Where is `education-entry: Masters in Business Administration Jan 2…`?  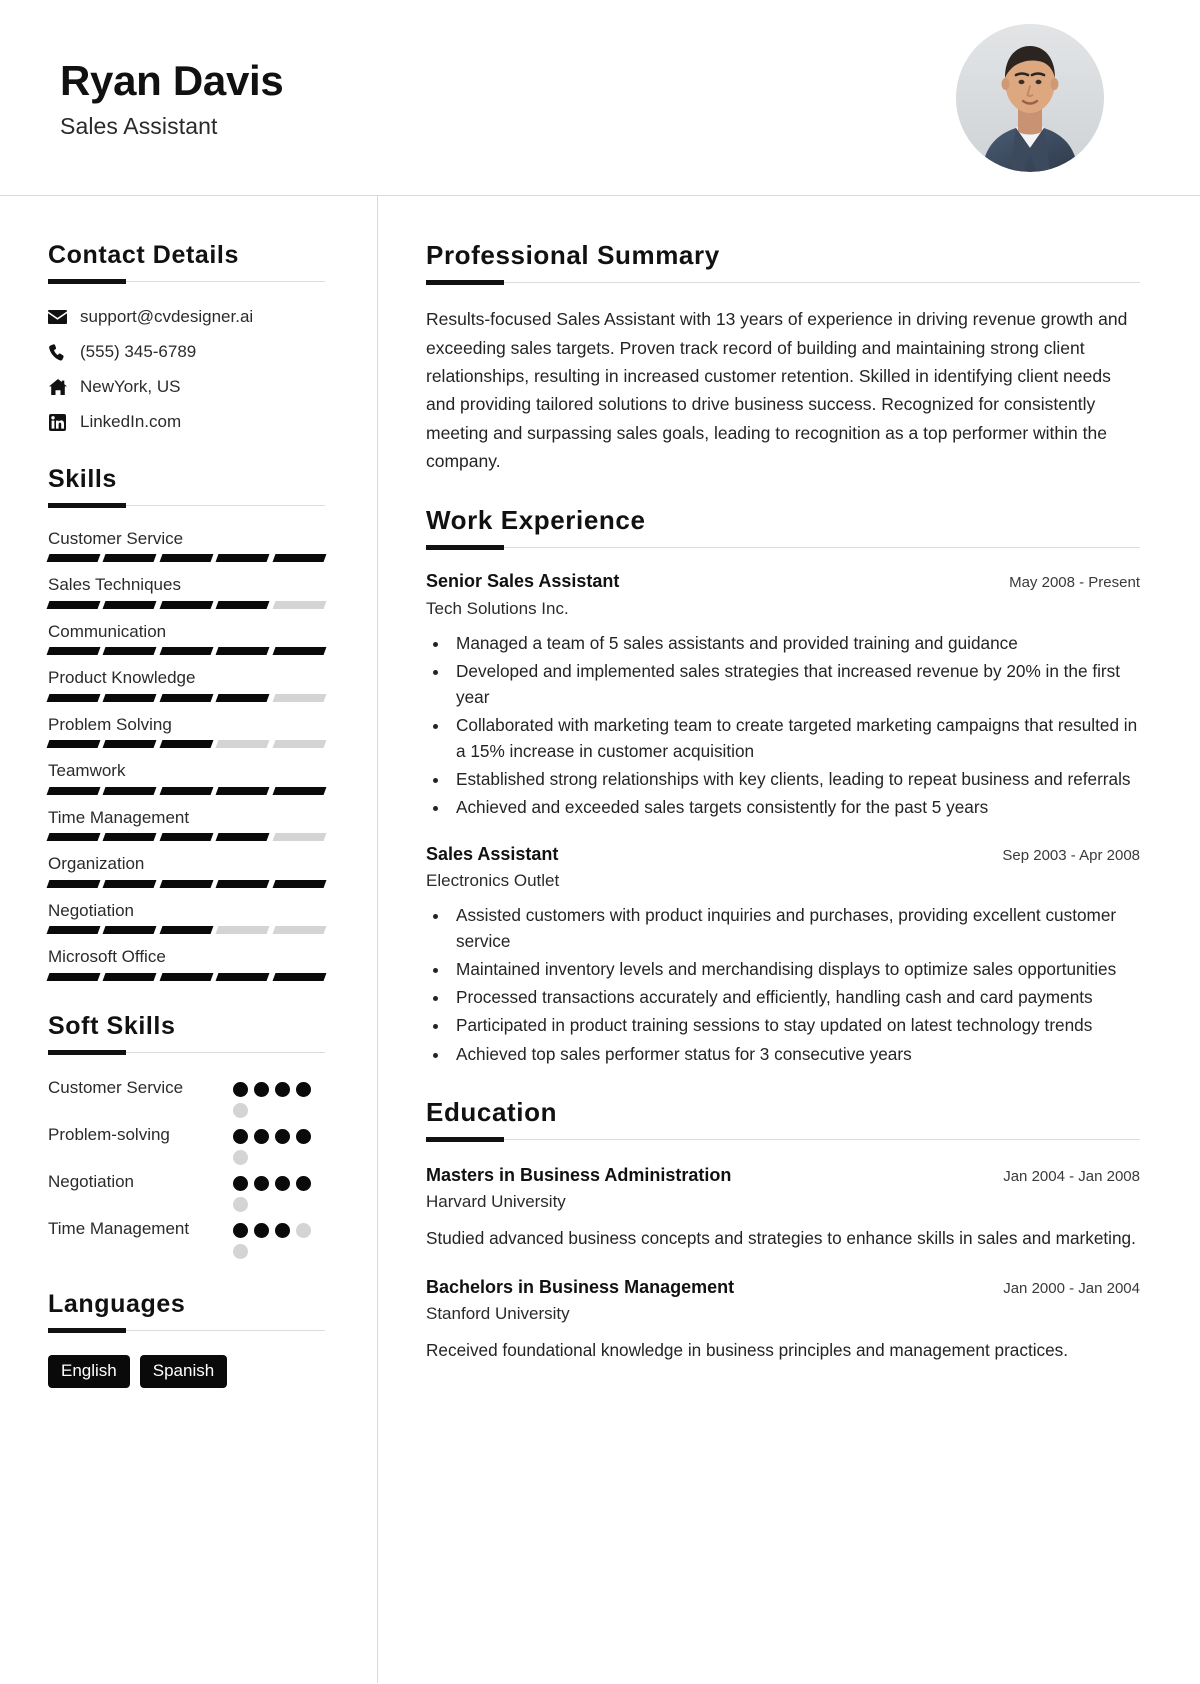 education-entry: Masters in Business Administration Jan 2… is located at coordinates (783, 1208).